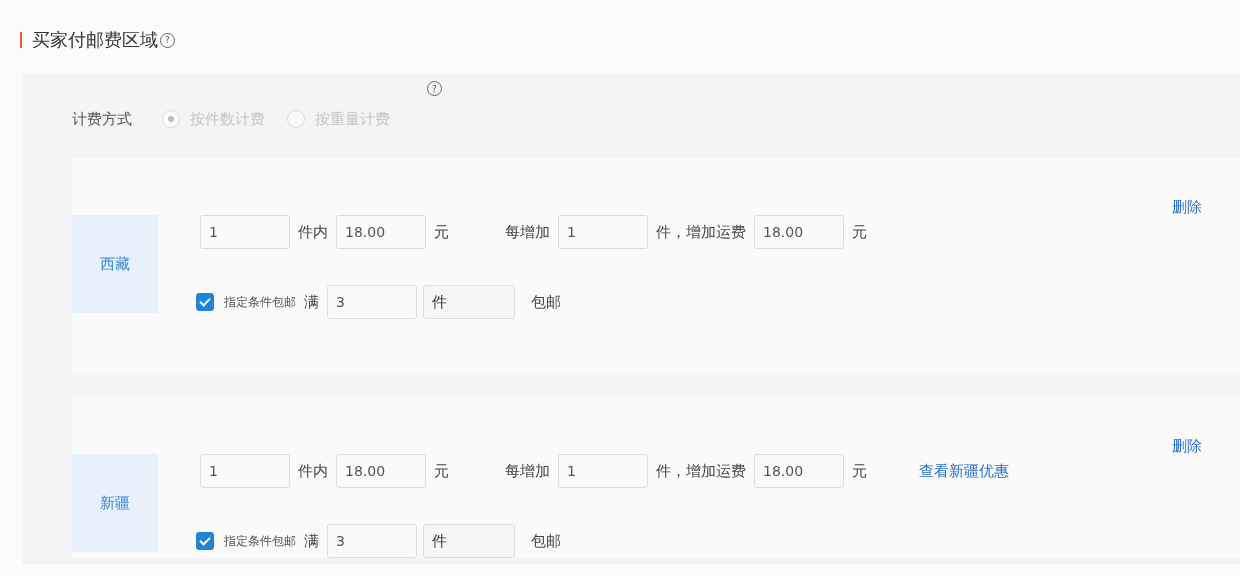 The height and width of the screenshot is (576, 1240). What do you see at coordinates (21, 40) in the screenshot?
I see `accent-bar` at bounding box center [21, 40].